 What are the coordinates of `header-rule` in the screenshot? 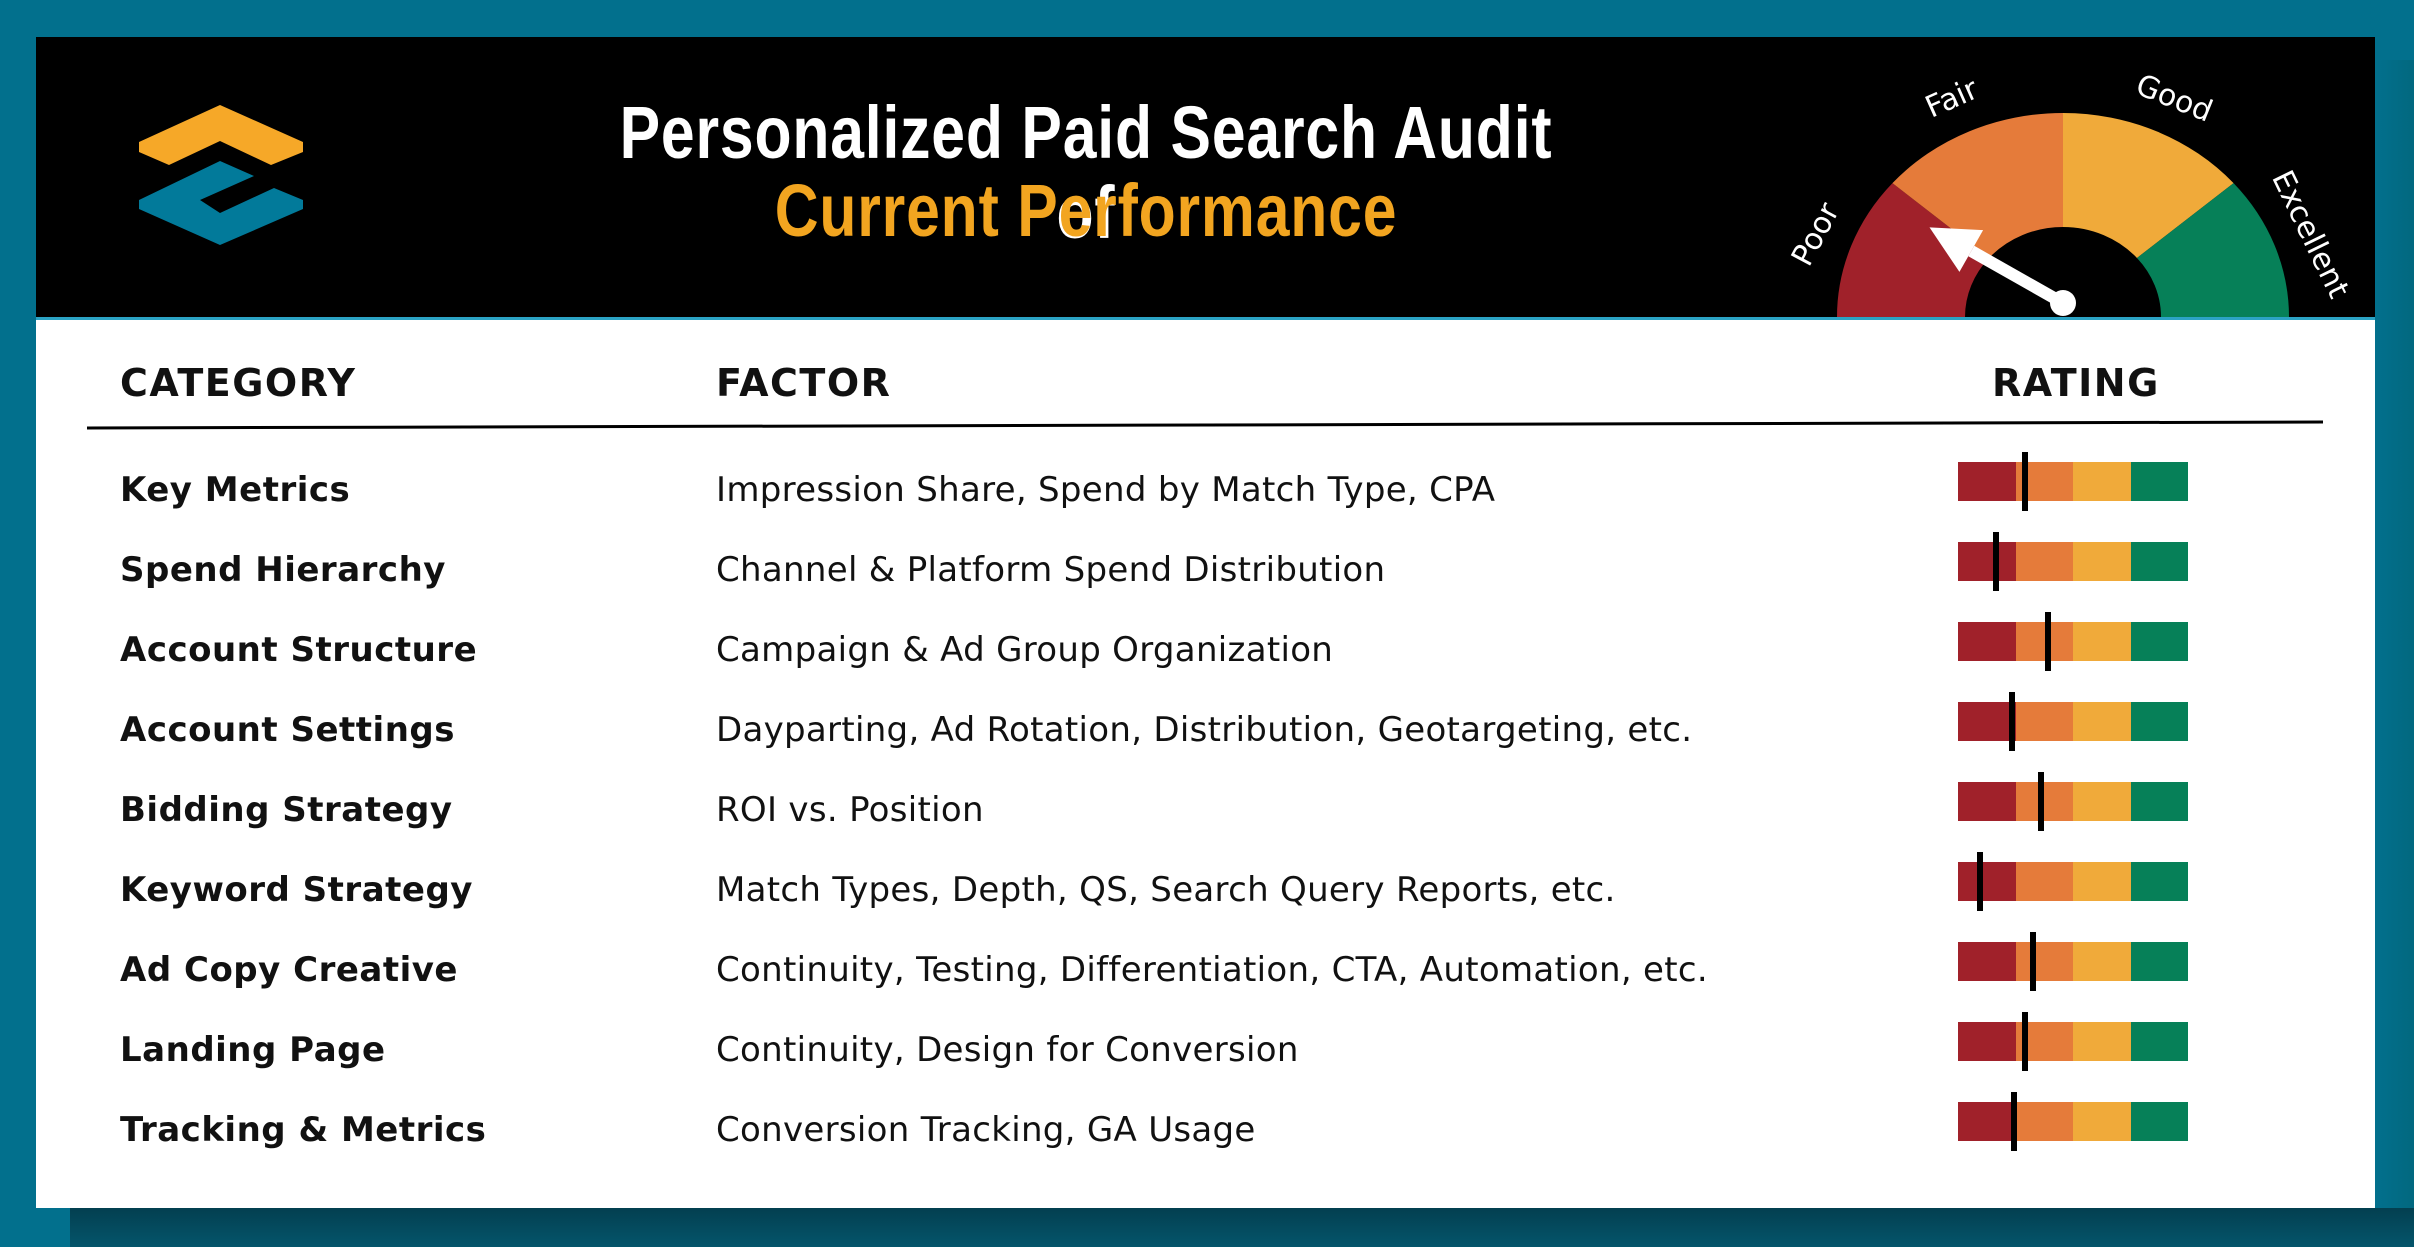 It's located at (1205, 425).